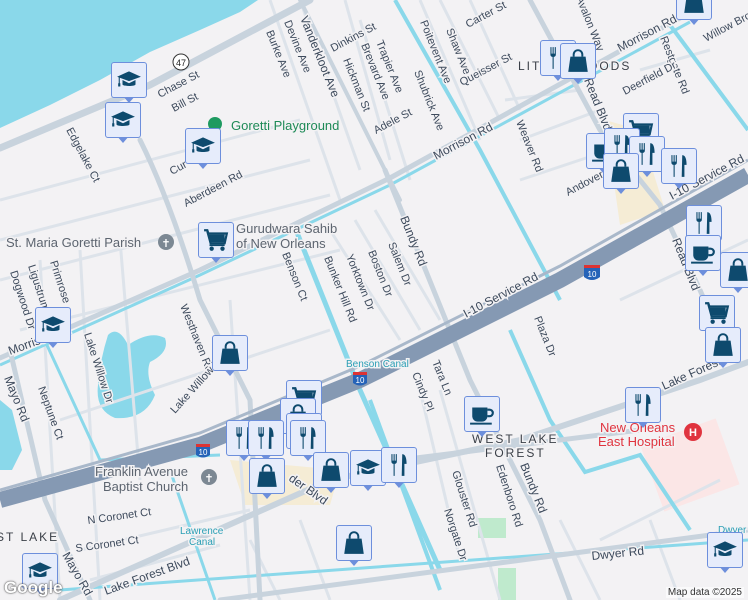 The width and height of the screenshot is (748, 600). Describe the element at coordinates (73, 242) in the screenshot. I see `st-maria-goretti-label: St. Maria Goretti Parish` at that location.